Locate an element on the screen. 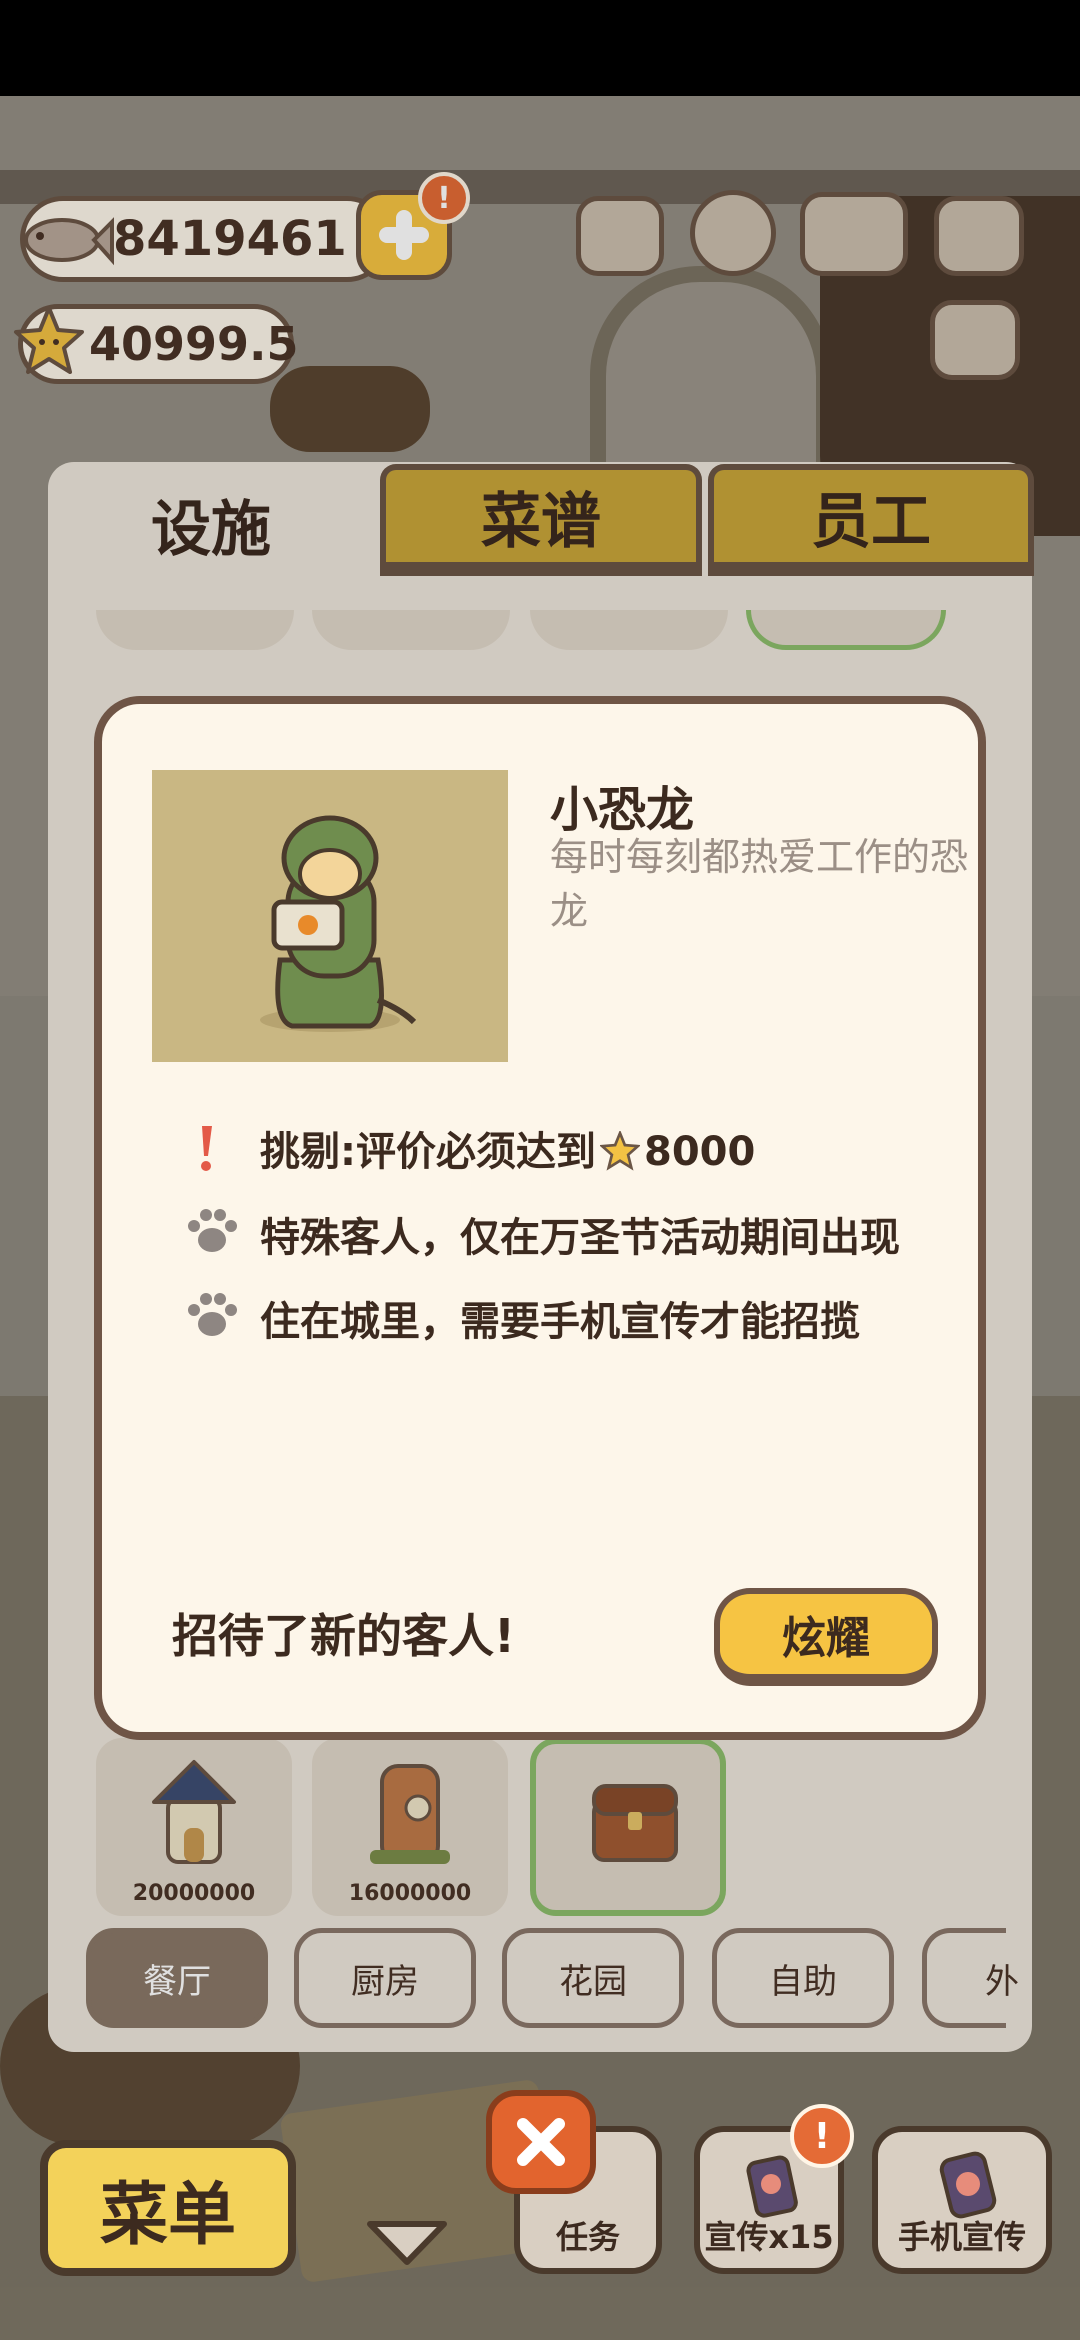  customer-description: 每时每刻都热爱工作的恐龙 is located at coordinates (759, 884).